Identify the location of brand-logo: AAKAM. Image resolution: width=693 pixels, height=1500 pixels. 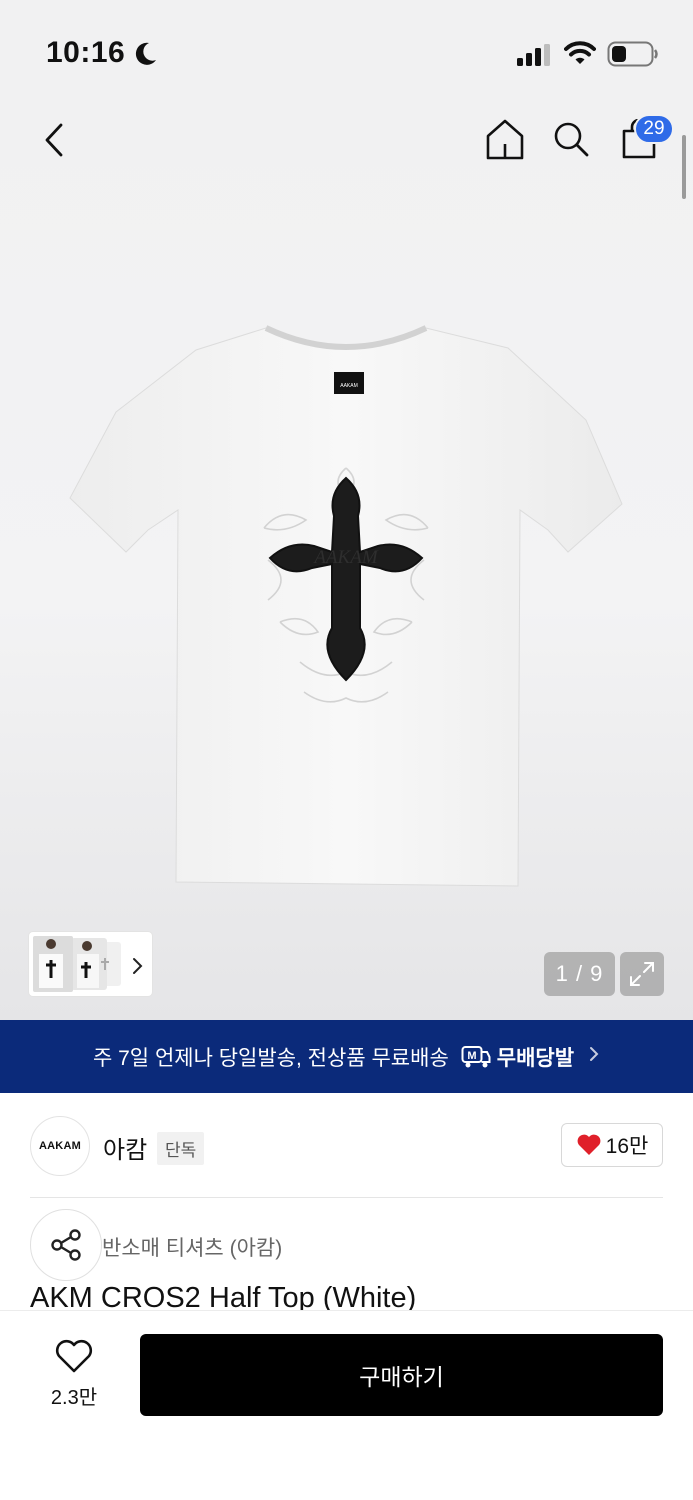
(60, 1146).